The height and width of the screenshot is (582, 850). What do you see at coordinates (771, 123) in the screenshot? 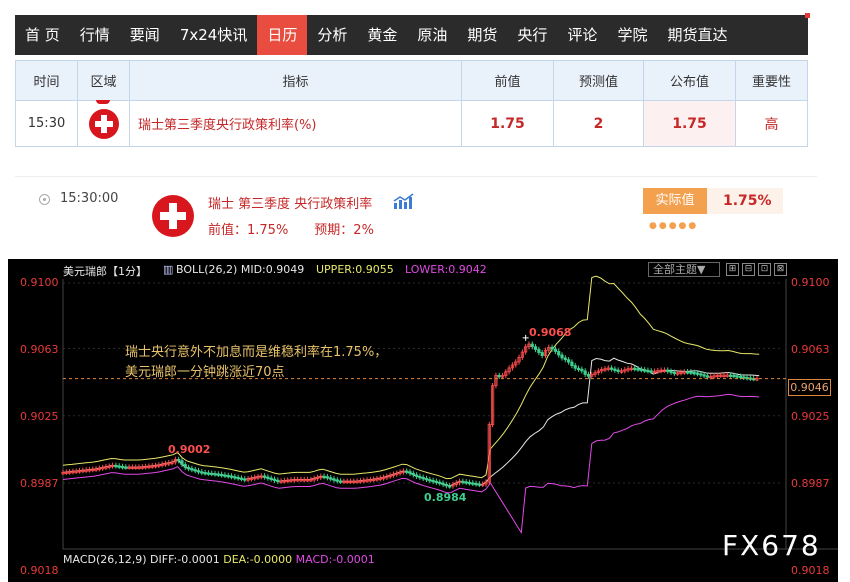
I see `row-importance: 高` at bounding box center [771, 123].